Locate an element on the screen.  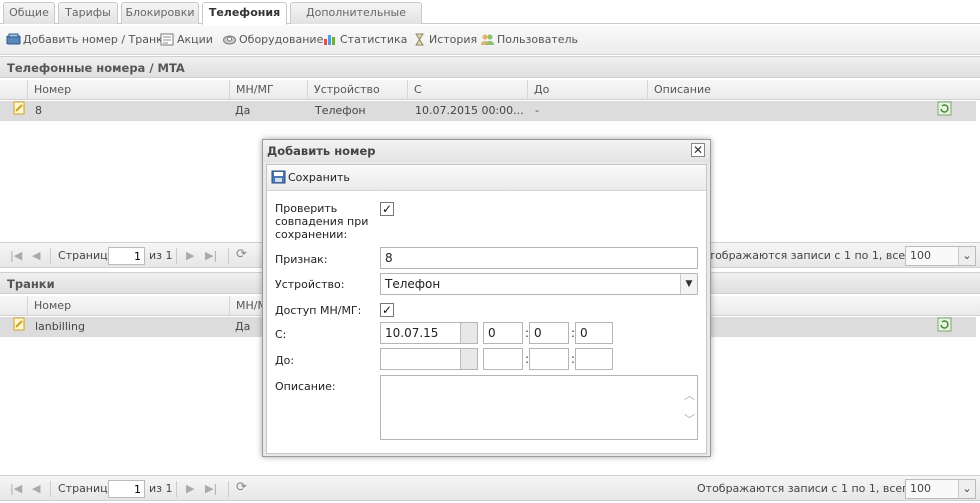
table-row: 8 Да Телефон 10.07.2015 00:00... - is located at coordinates (488, 111).